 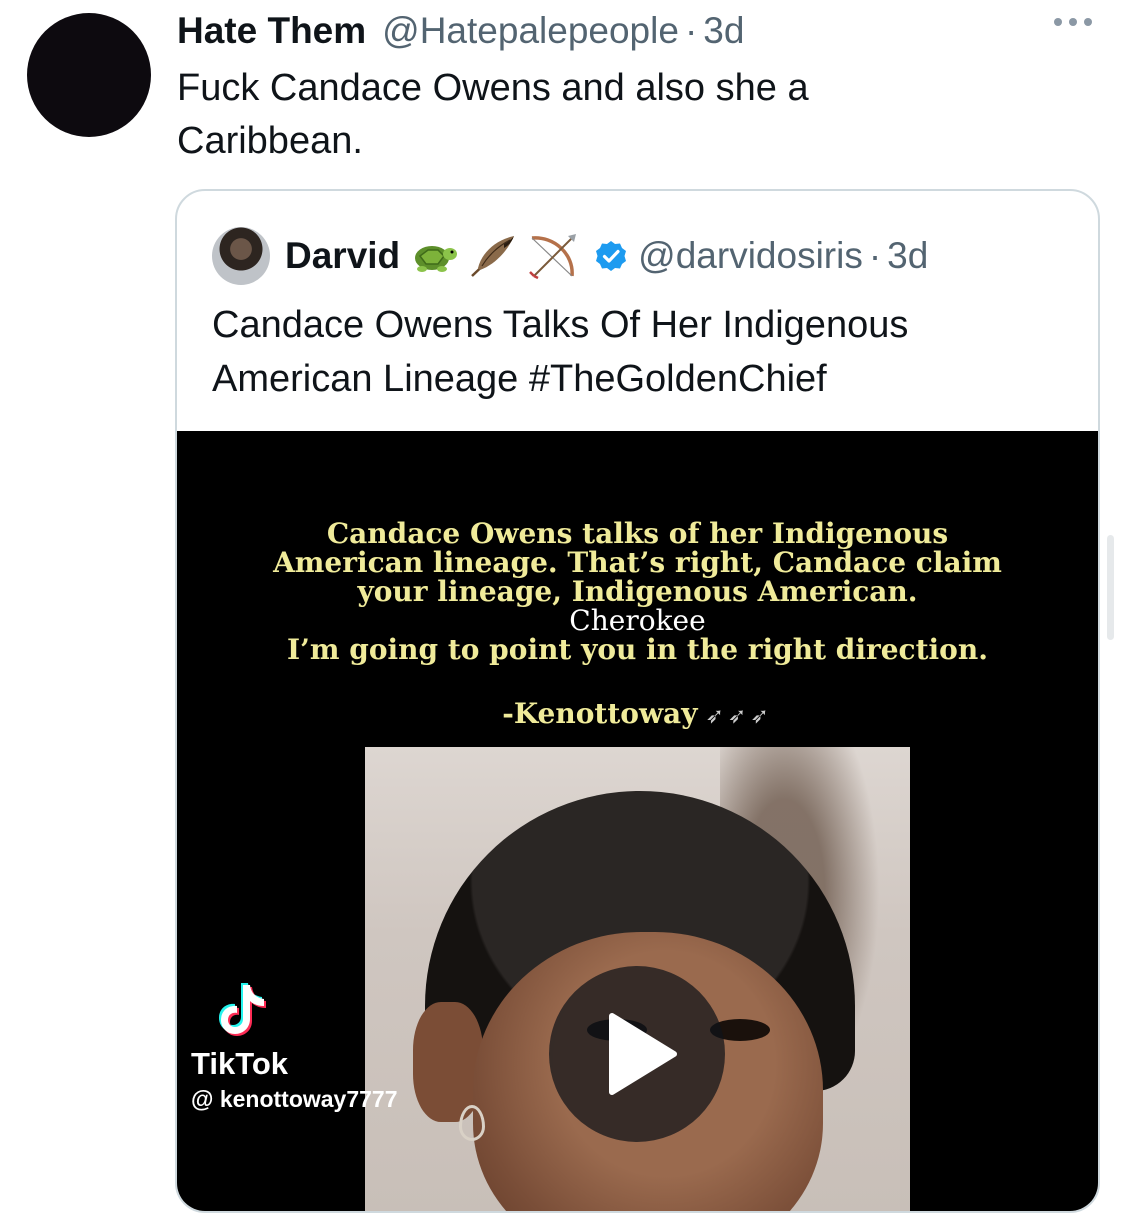 What do you see at coordinates (750, 256) in the screenshot?
I see `quoted-author-handle: @darvidosiris` at bounding box center [750, 256].